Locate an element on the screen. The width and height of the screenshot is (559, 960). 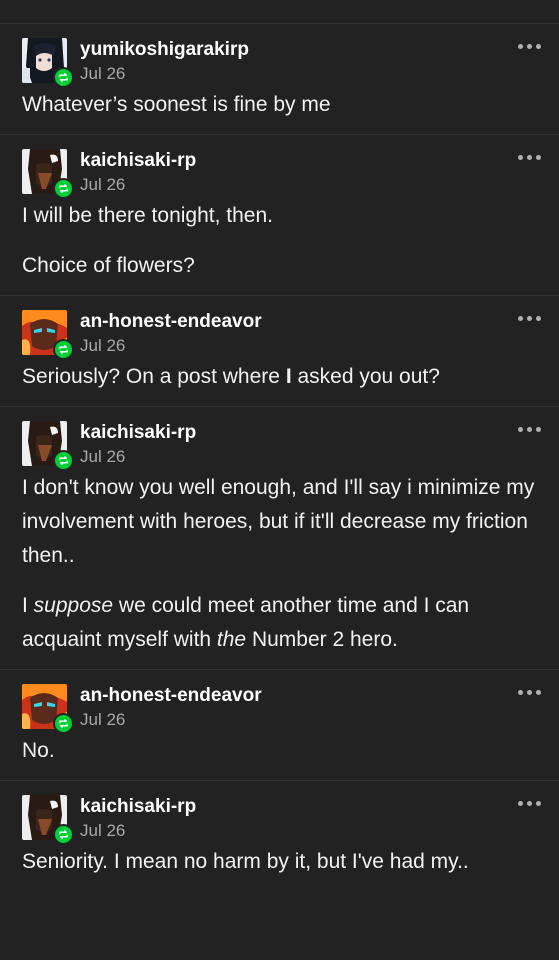
reblog-meta: yumikoshigarakirp Jul 26 is located at coordinates (164, 61).